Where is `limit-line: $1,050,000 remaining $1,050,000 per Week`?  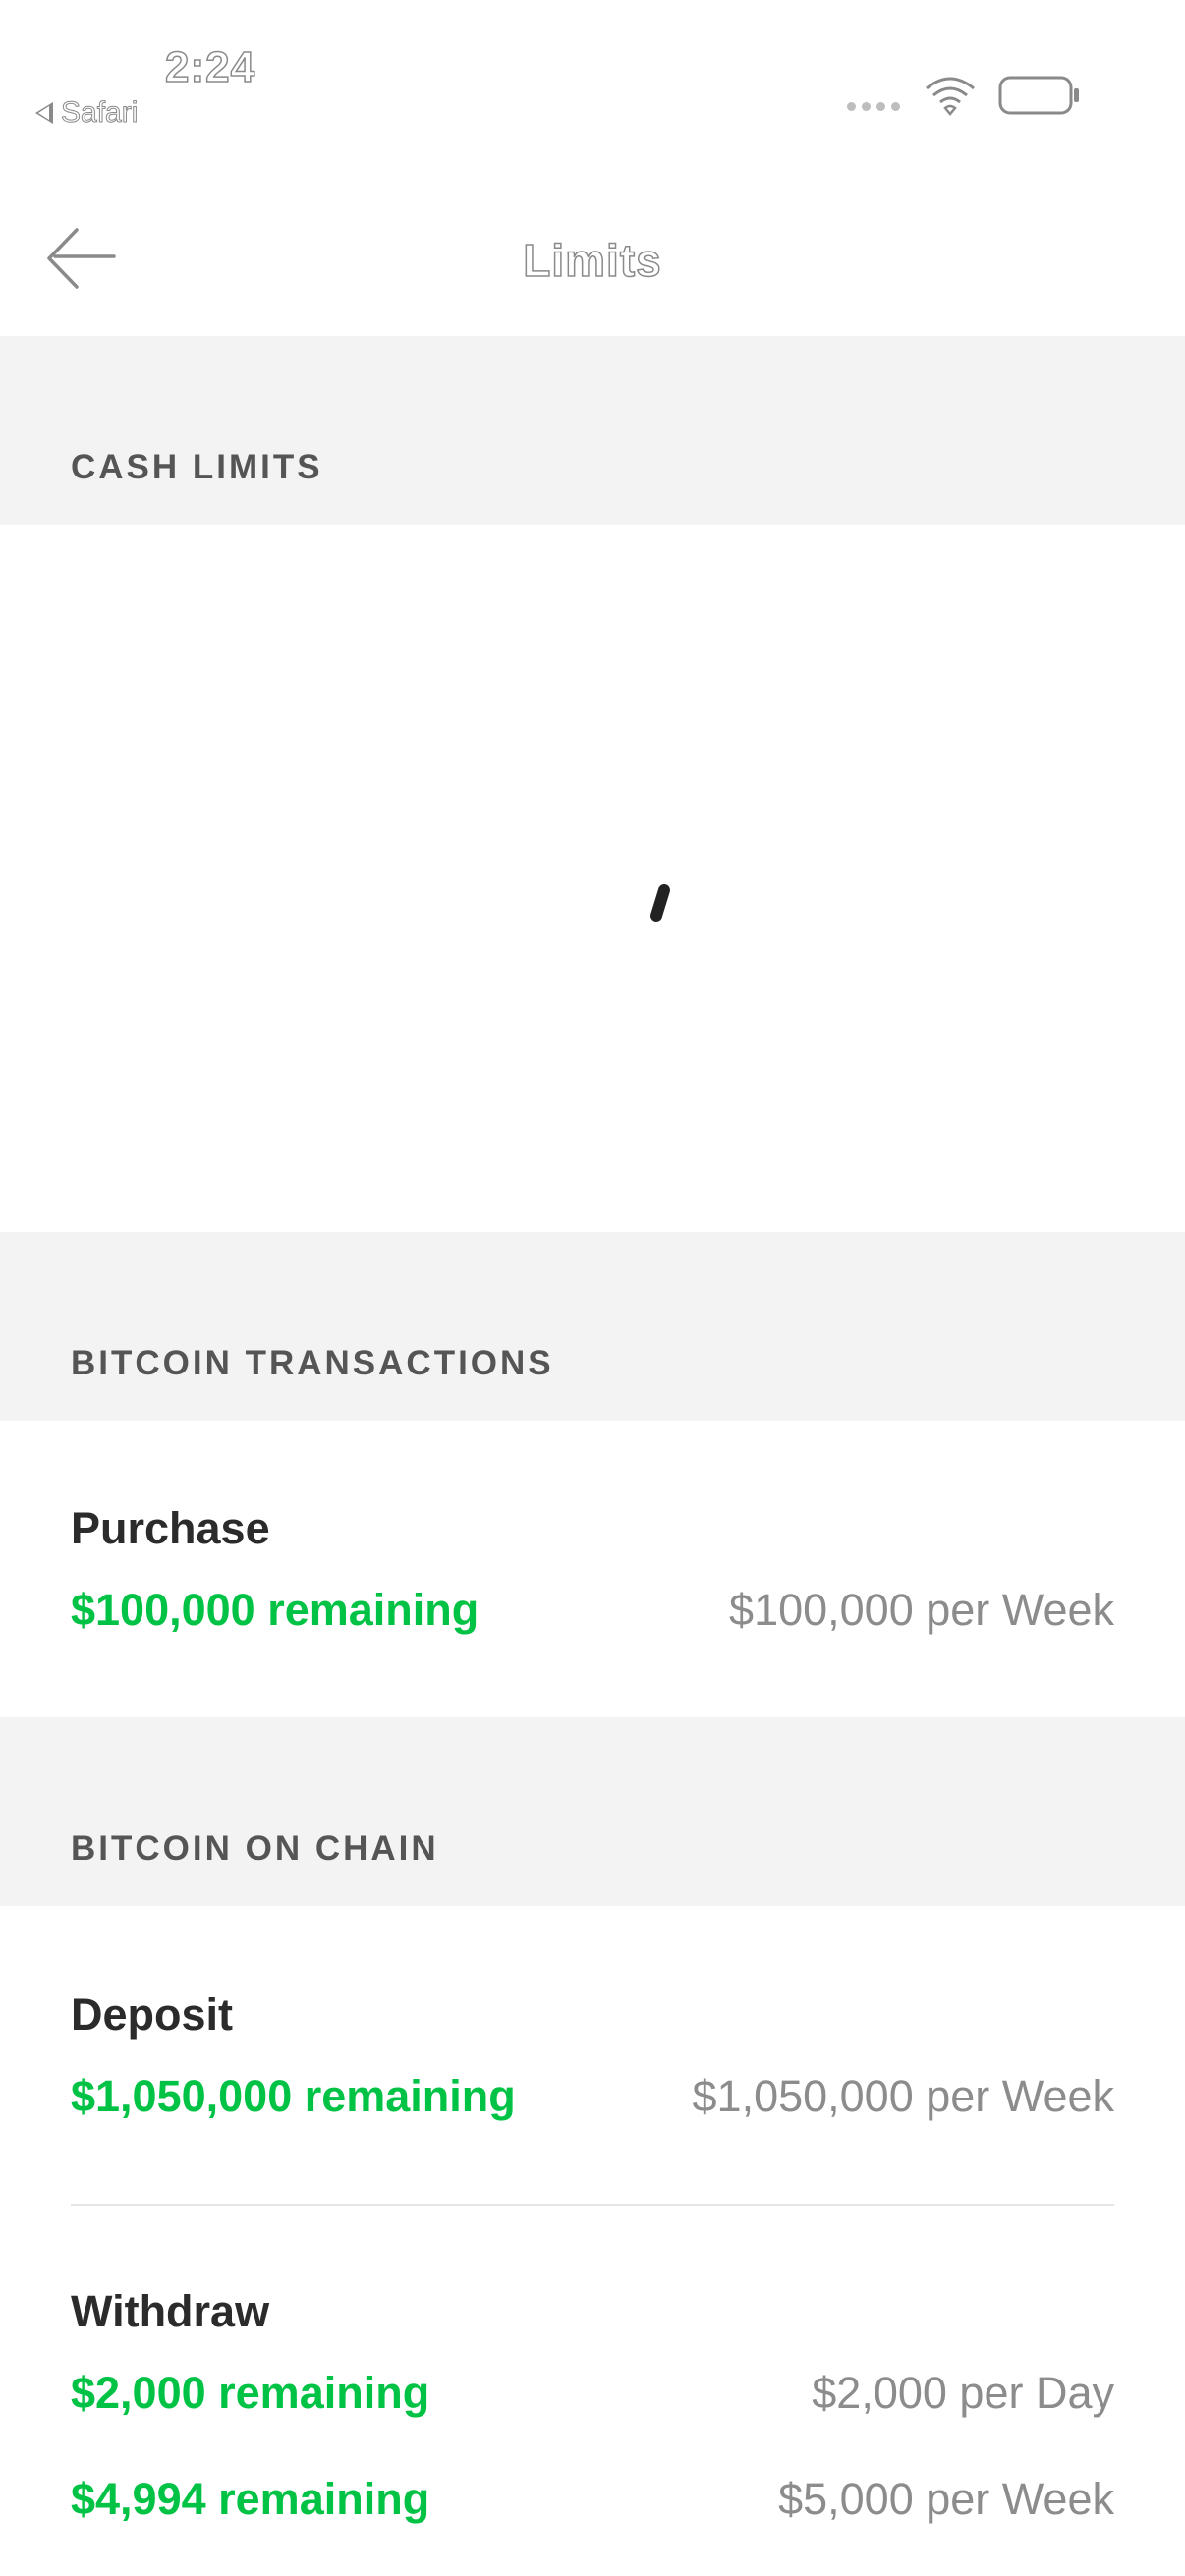 limit-line: $1,050,000 remaining $1,050,000 per Week is located at coordinates (592, 2100).